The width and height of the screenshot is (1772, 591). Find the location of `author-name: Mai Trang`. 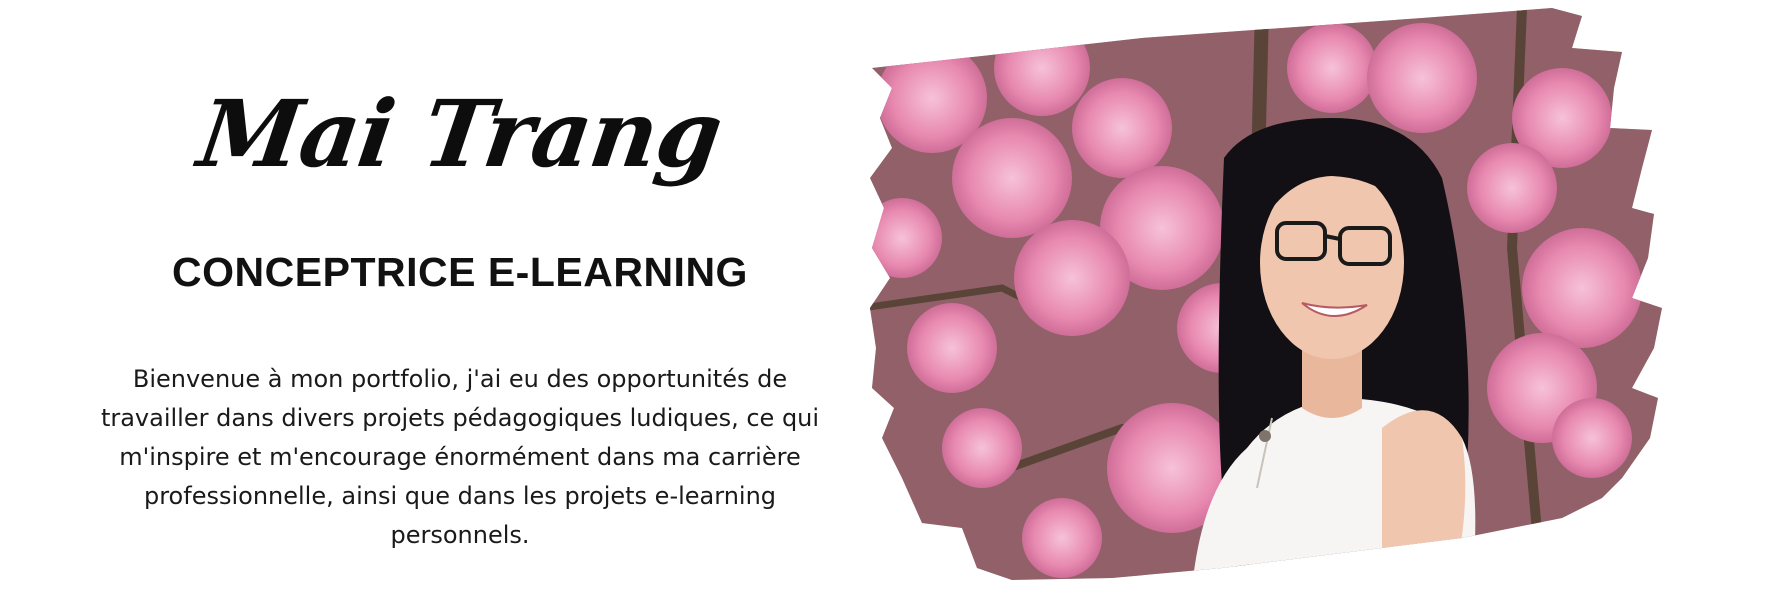

author-name: Mai Trang is located at coordinates (460, 134).